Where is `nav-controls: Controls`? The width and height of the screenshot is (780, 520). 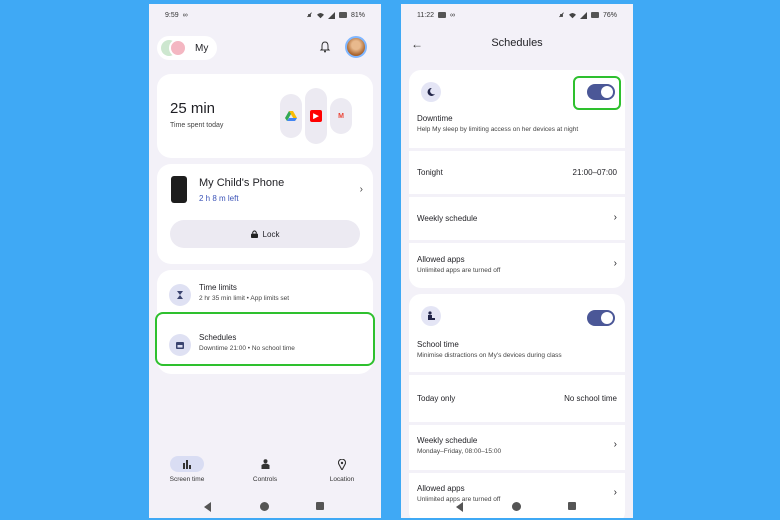
nav-controls: Controls is located at coordinates (265, 469).